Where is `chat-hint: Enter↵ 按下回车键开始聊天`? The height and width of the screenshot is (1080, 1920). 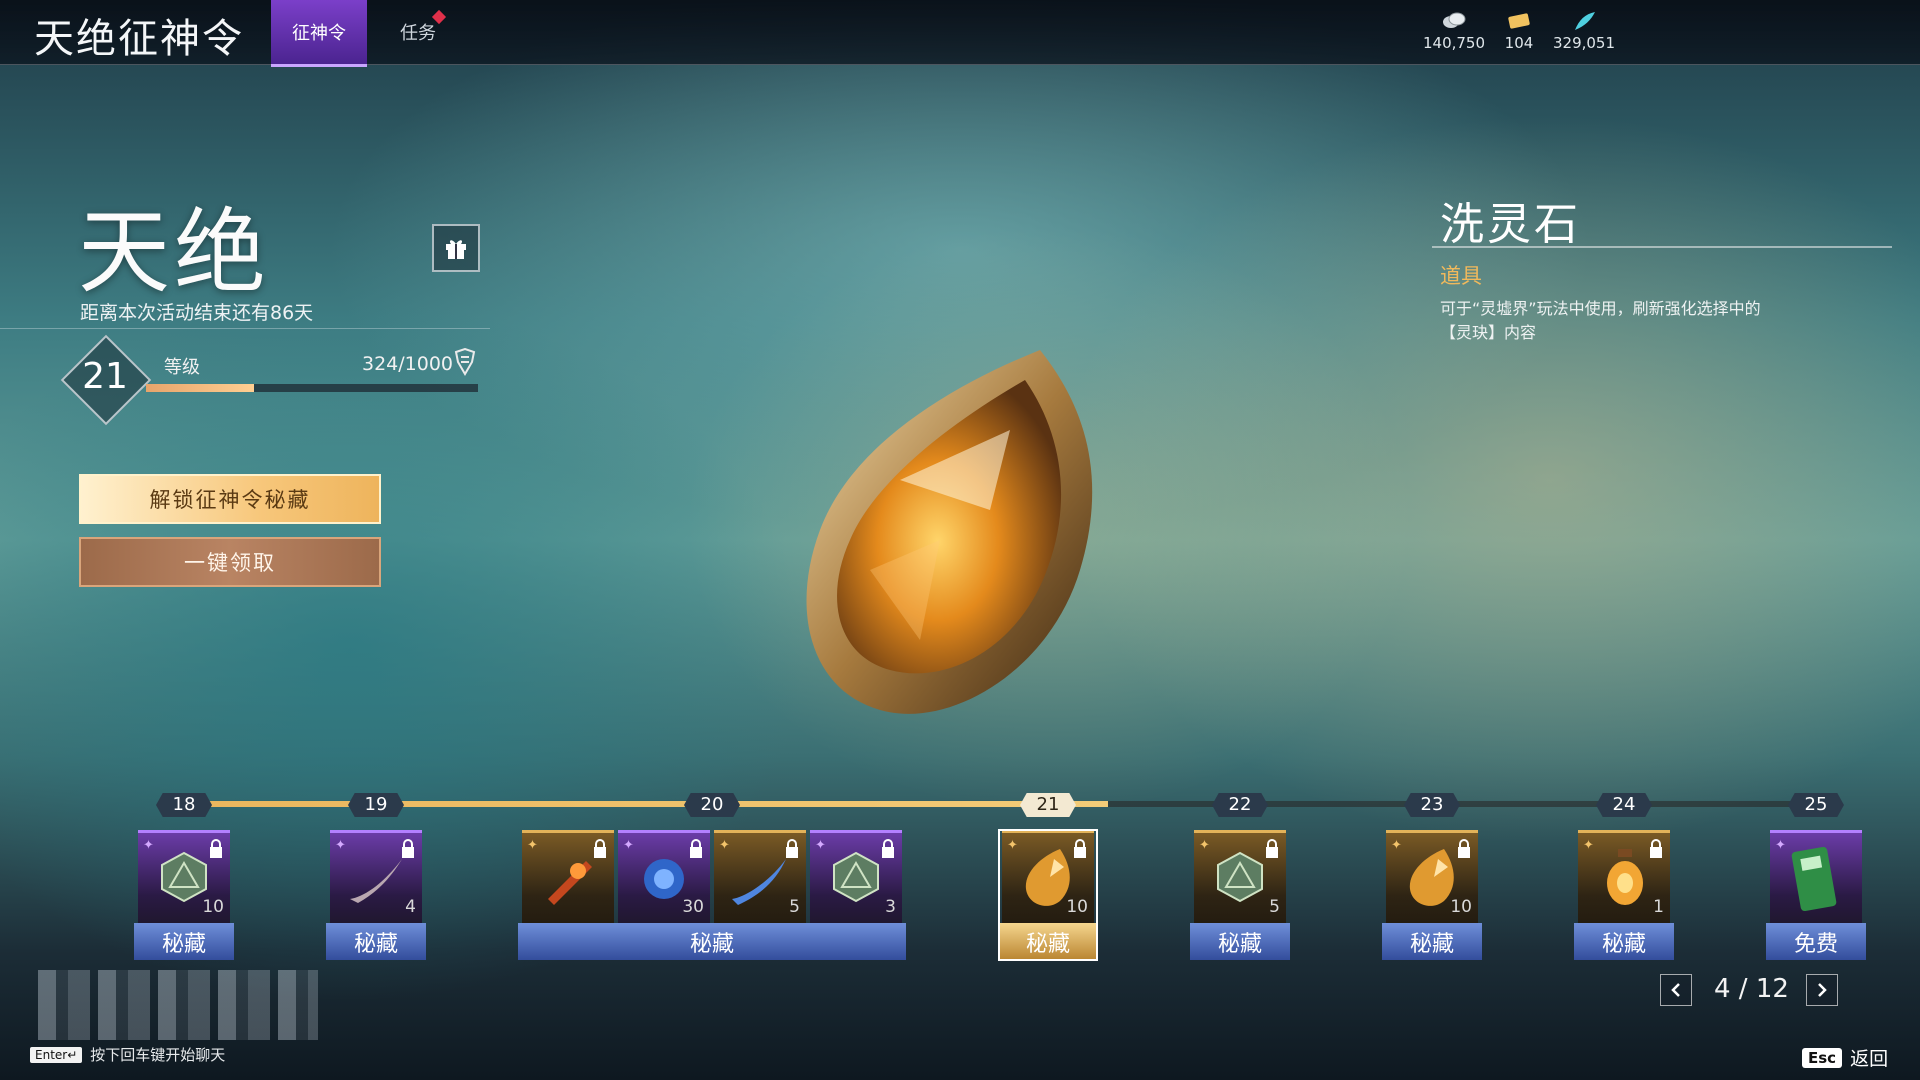
chat-hint: Enter↵ 按下回车键开始聊天 is located at coordinates (127, 1054).